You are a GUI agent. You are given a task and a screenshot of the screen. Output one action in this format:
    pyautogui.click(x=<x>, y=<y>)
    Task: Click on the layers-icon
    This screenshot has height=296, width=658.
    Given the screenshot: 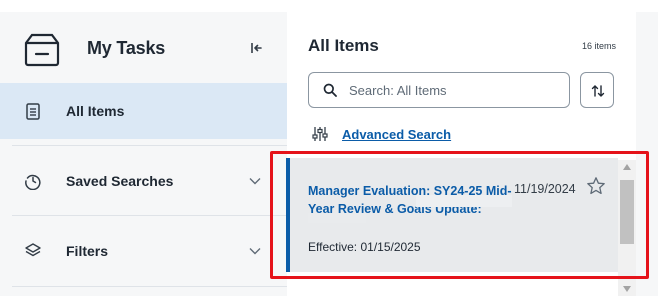 What is the action you would take?
    pyautogui.click(x=33, y=250)
    